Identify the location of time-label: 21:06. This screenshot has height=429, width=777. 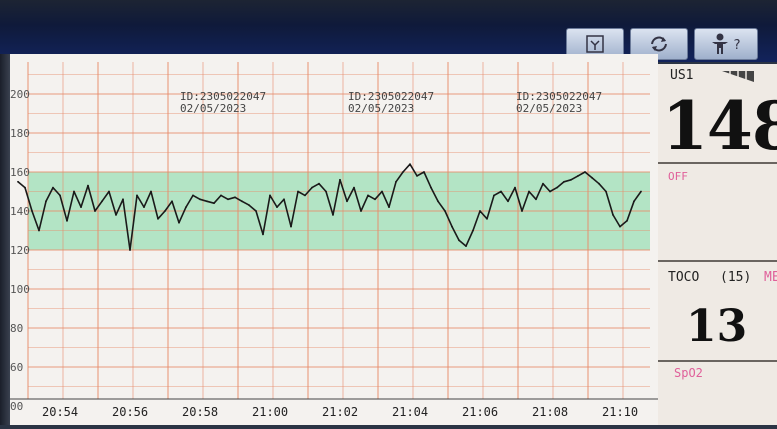
(480, 412).